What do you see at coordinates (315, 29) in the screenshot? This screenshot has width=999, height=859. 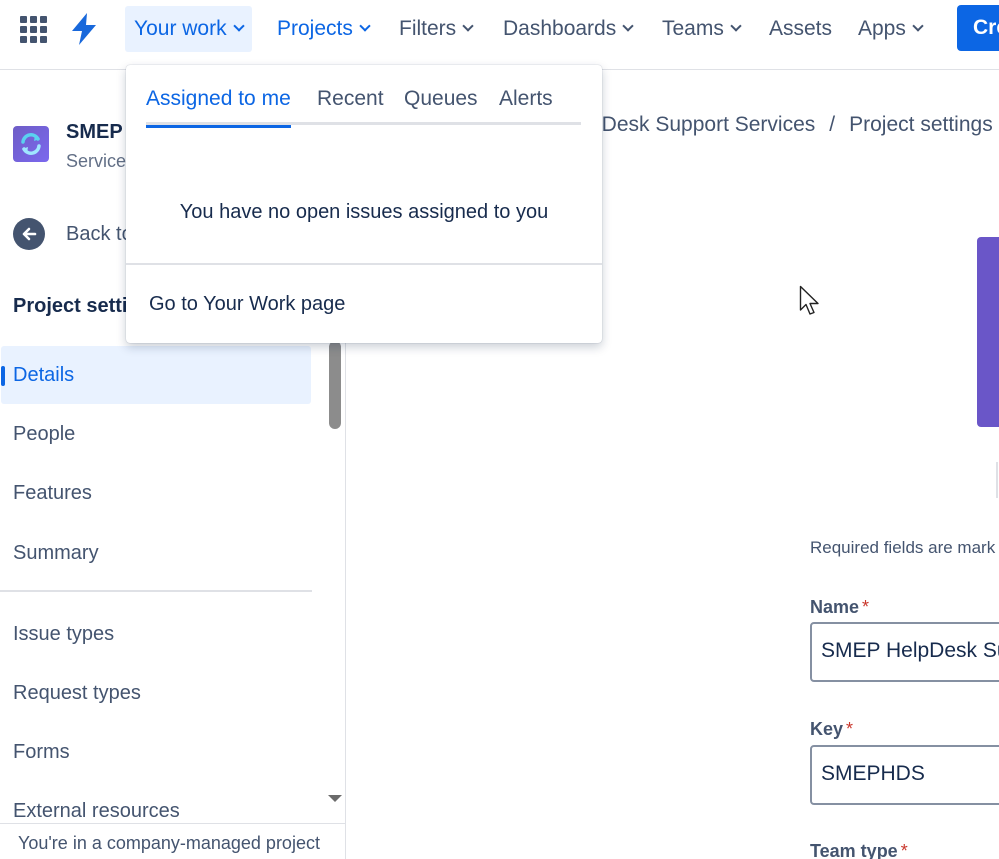 I see `nav-projects-label: Projects` at bounding box center [315, 29].